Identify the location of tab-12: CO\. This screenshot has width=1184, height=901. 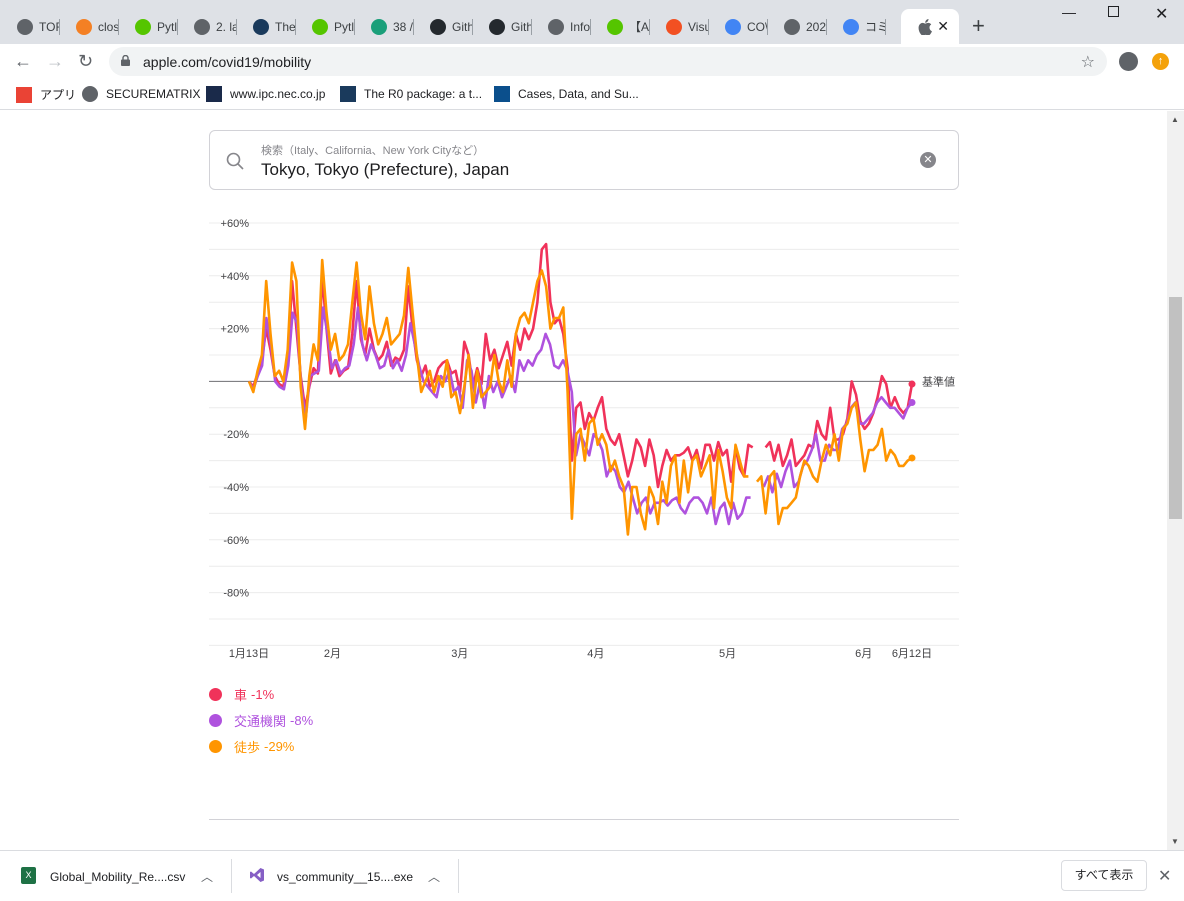
(738, 26).